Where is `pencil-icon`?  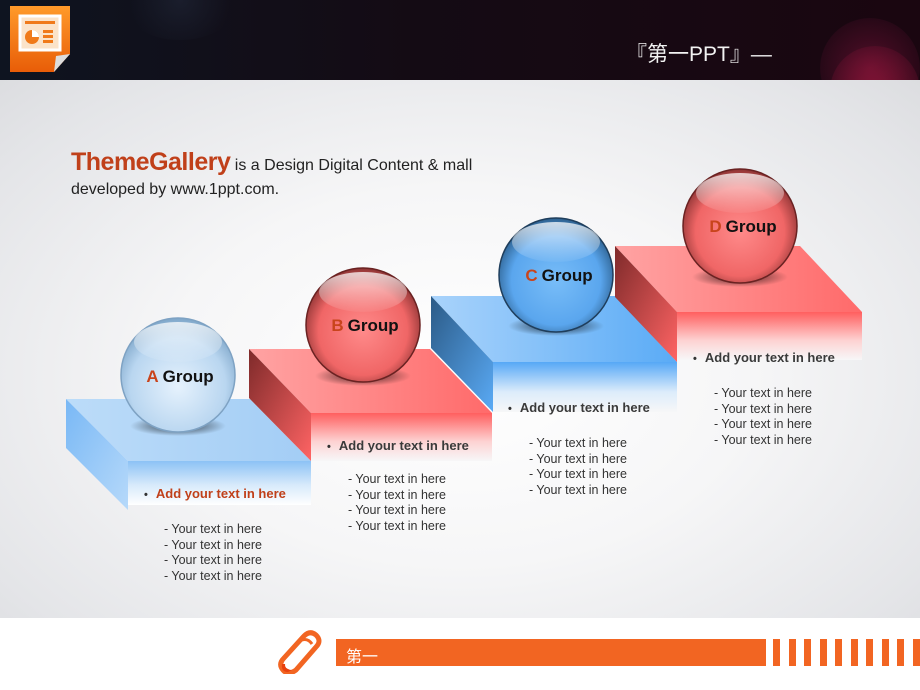
pencil-icon is located at coordinates (300, 652).